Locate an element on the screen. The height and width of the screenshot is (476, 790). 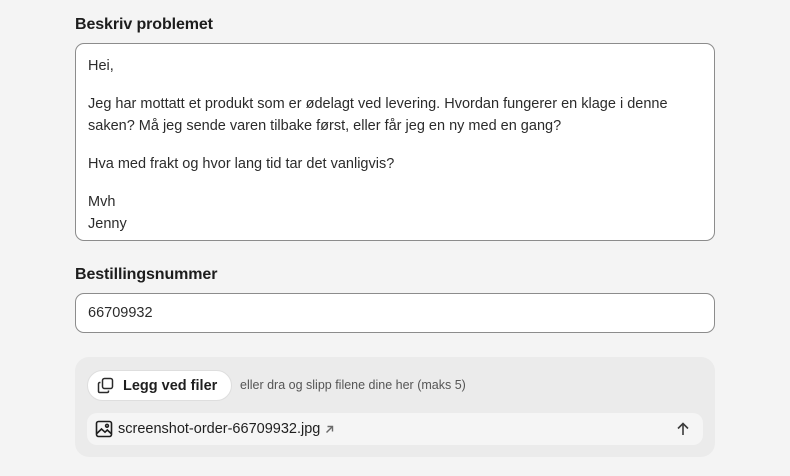
description-line: Hei, is located at coordinates (101, 66).